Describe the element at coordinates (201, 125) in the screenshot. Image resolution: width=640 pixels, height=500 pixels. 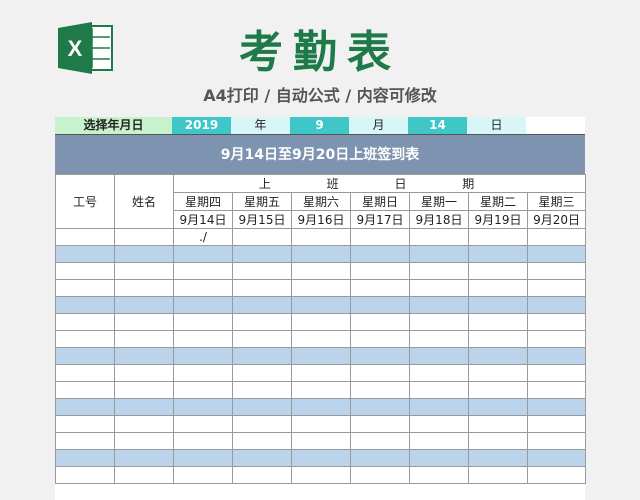
I see `year-cell: 2019` at that location.